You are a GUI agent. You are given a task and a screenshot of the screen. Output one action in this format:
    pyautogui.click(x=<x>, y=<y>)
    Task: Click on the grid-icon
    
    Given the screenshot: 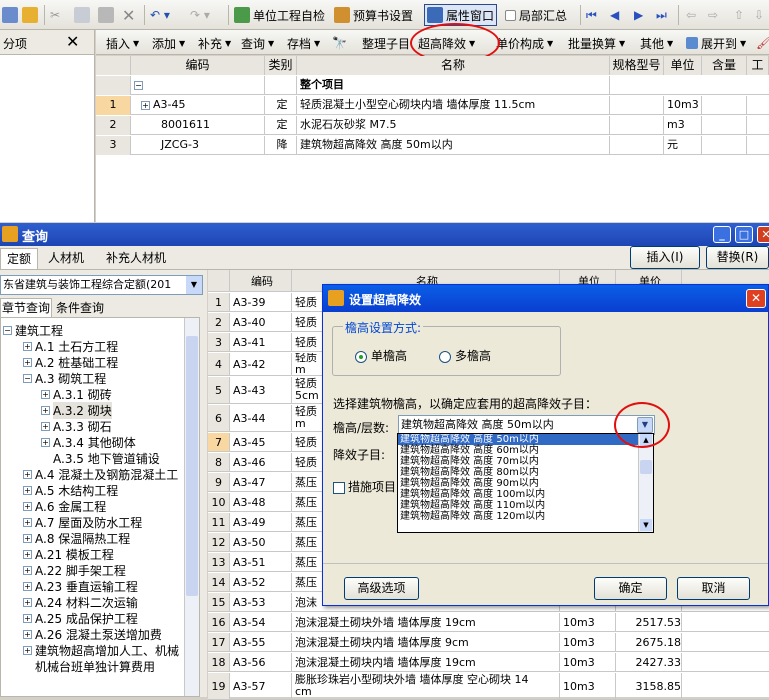 What is the action you would take?
    pyautogui.click(x=11, y=15)
    